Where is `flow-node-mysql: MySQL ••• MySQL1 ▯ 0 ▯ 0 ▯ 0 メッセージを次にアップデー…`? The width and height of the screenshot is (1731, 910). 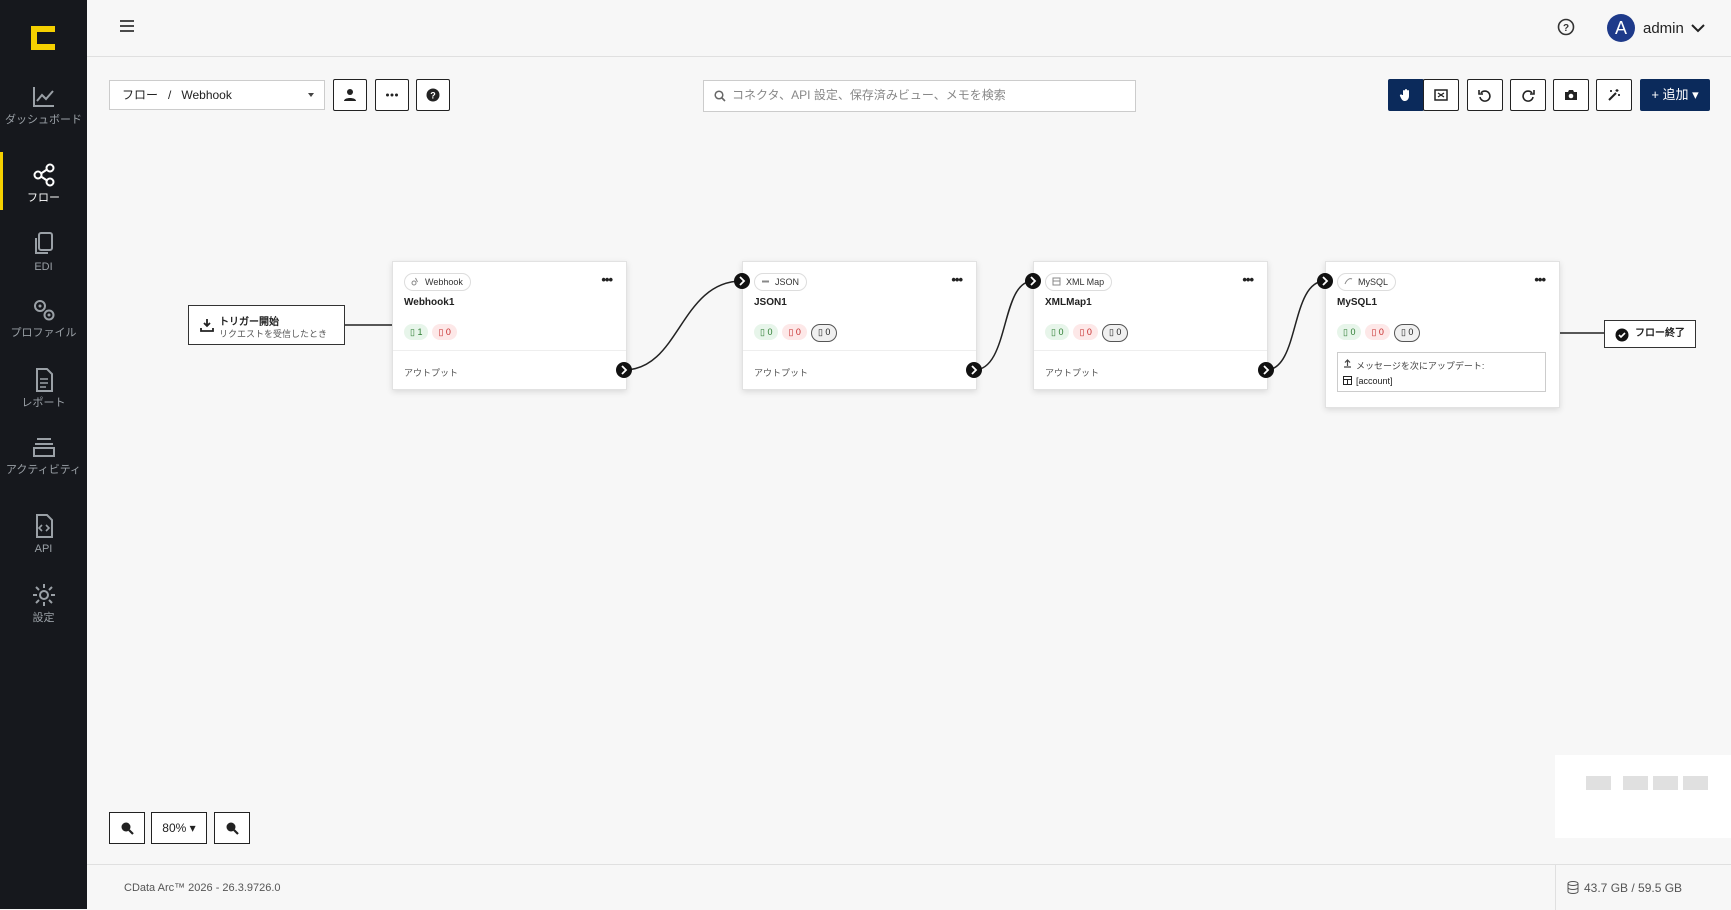
flow-node-mysql: MySQL ••• MySQL1 ▯ 0 ▯ 0 ▯ 0 メッセージを次にアップデー… is located at coordinates (1442, 334).